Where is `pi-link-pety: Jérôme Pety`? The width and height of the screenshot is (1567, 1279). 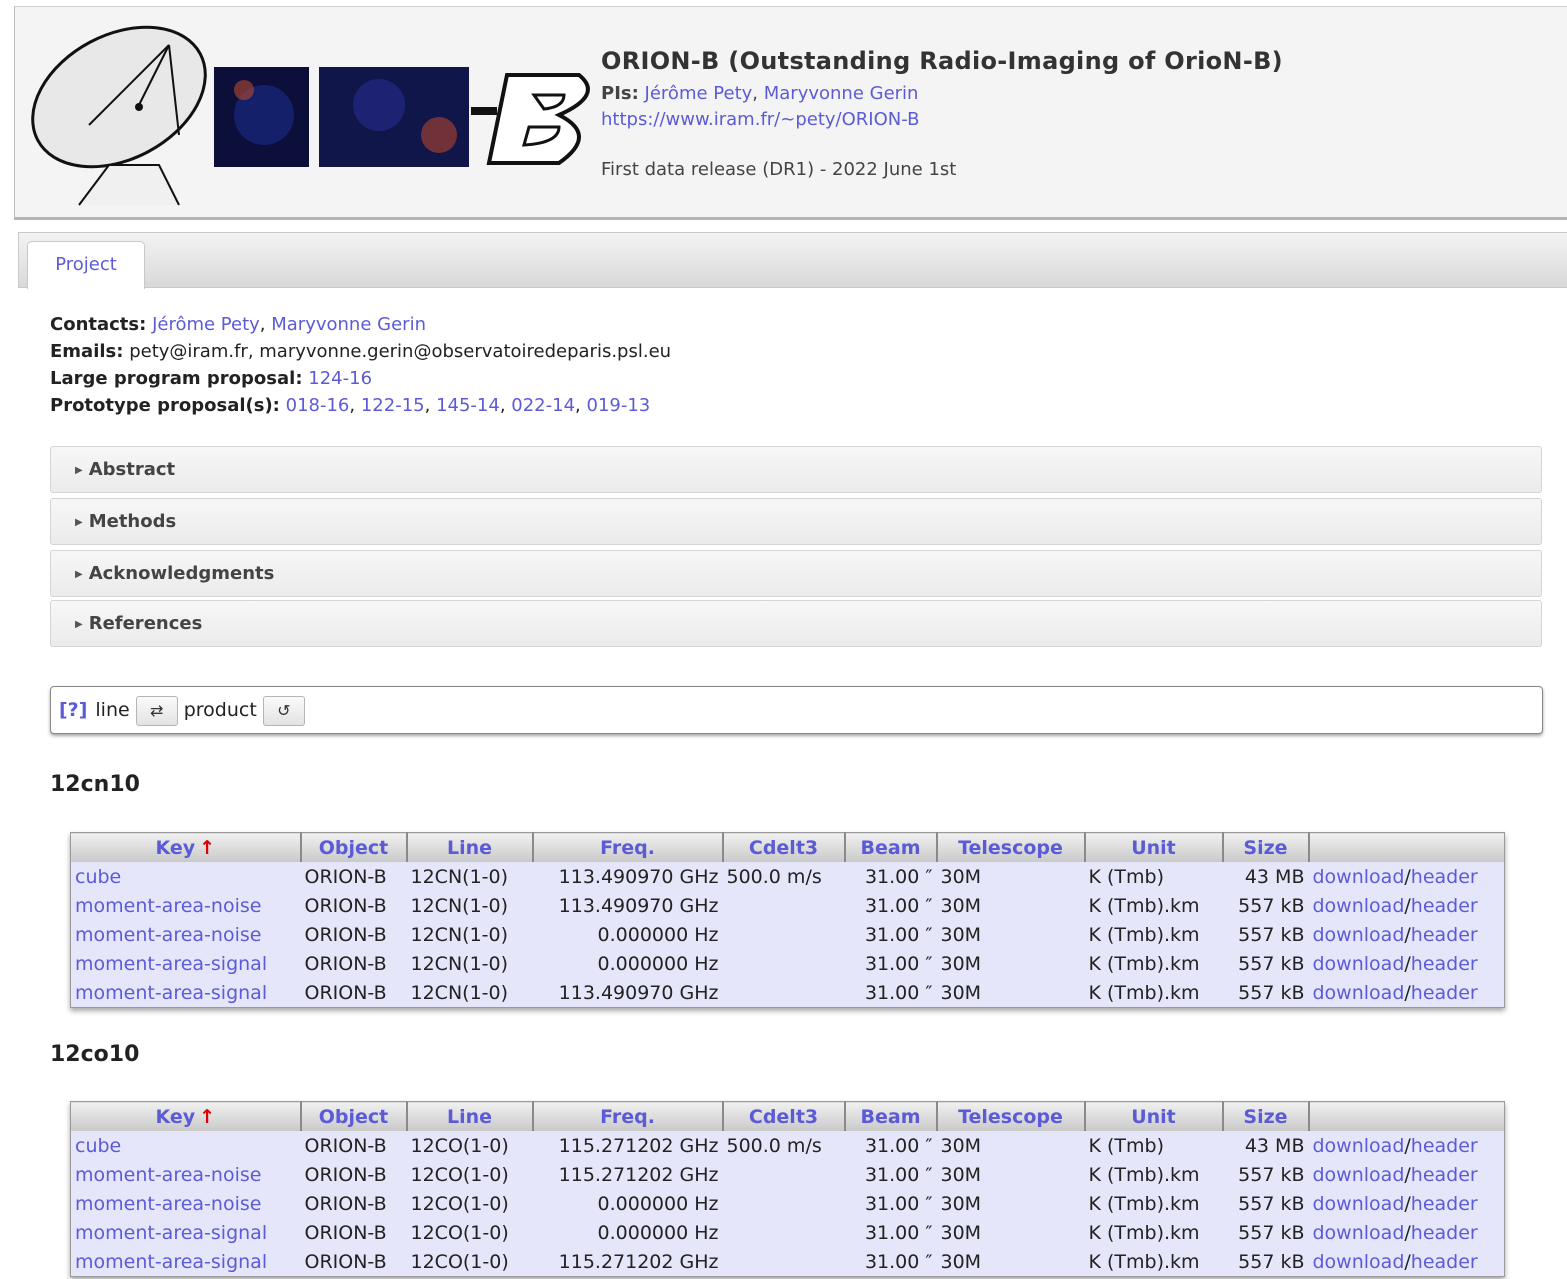
pi-link-pety: Jérôme Pety is located at coordinates (699, 93).